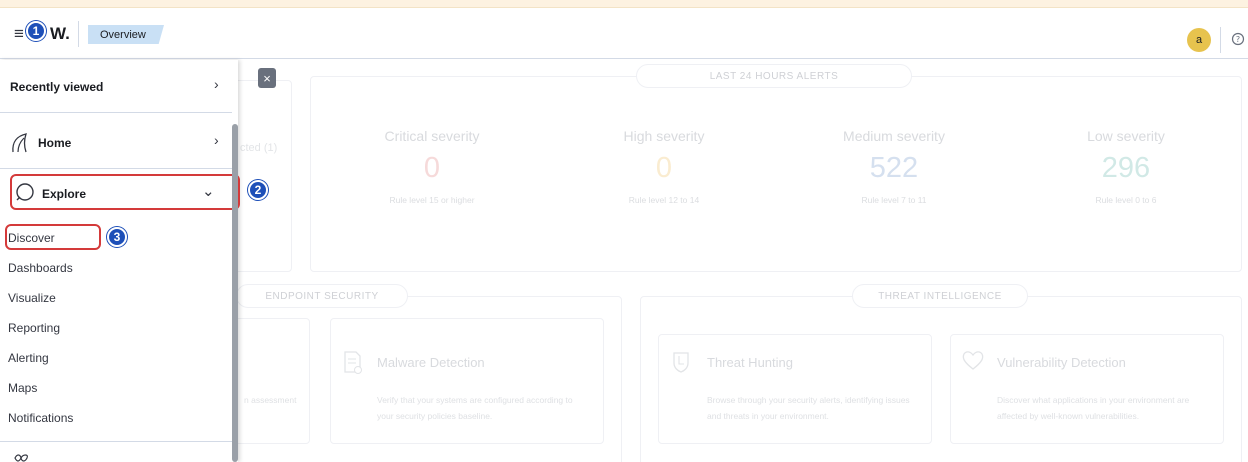 This screenshot has width=1248, height=462. Describe the element at coordinates (34, 328) in the screenshot. I see `nav-item-reporting: Reporting` at that location.